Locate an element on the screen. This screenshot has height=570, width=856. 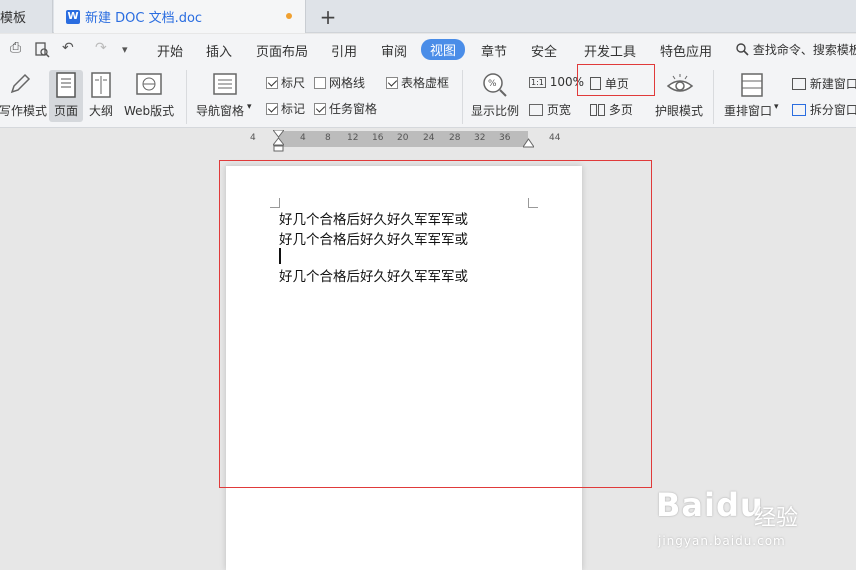
menu-start: 开始 is located at coordinates (170, 50).